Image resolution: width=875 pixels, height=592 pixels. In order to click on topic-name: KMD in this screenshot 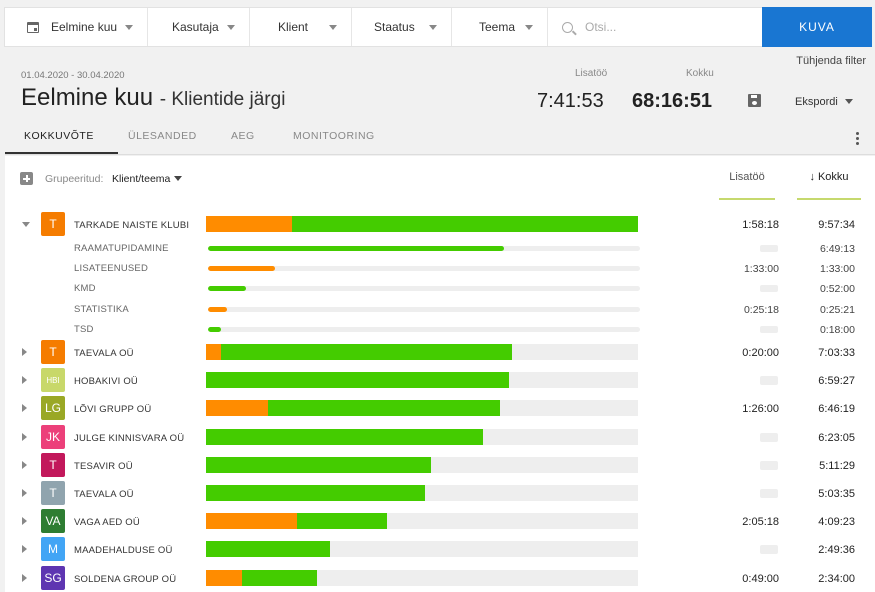, I will do `click(85, 289)`.